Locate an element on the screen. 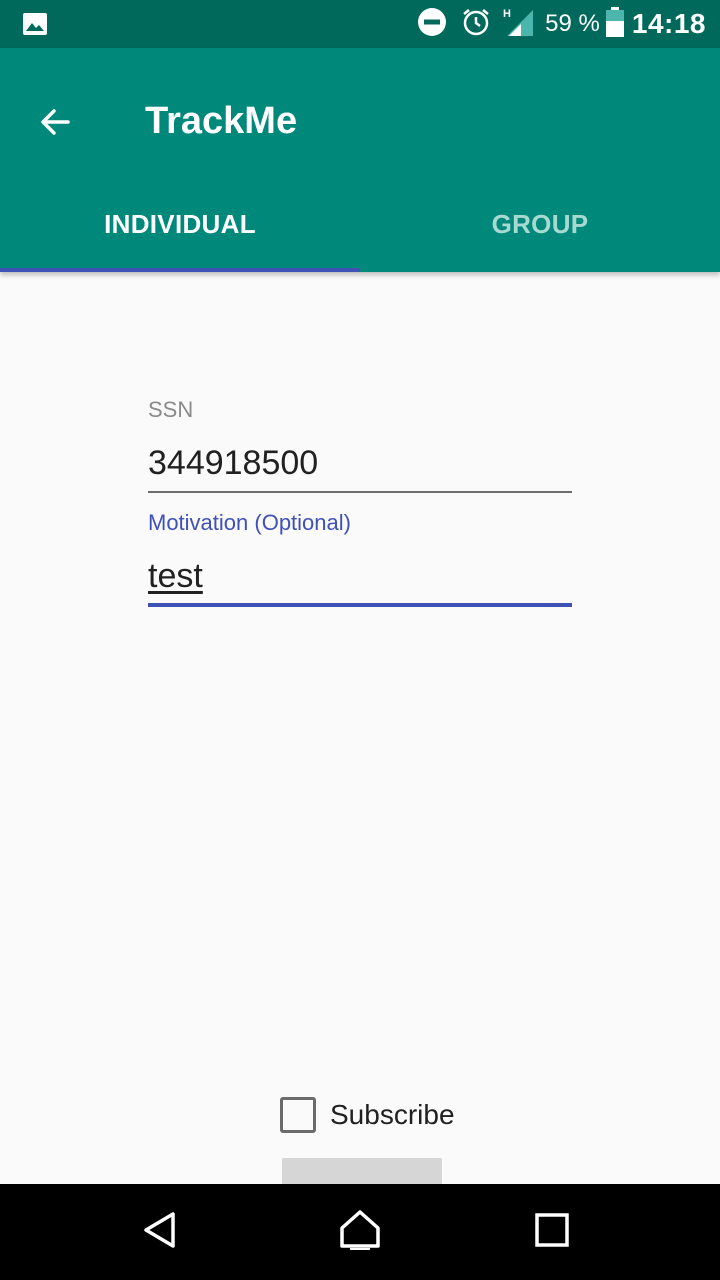  motivation-value: test is located at coordinates (175, 576).